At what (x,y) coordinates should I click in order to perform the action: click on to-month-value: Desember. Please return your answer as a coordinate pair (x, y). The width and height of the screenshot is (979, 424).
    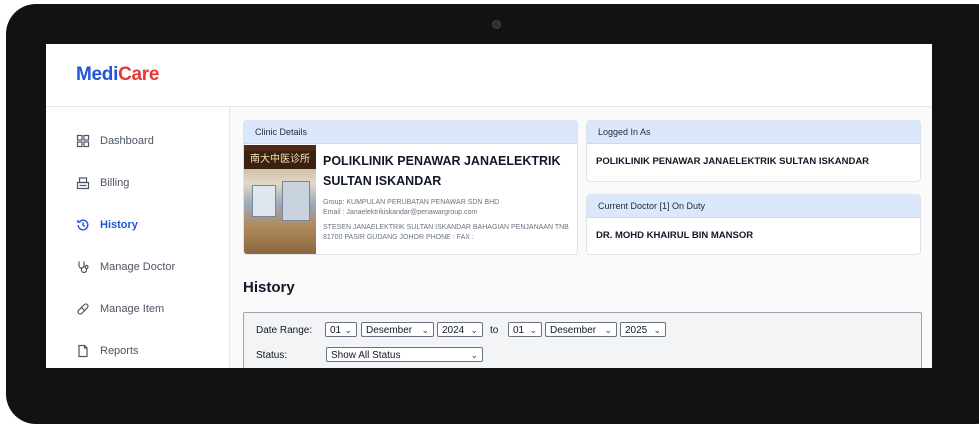
    Looking at the image, I should click on (573, 330).